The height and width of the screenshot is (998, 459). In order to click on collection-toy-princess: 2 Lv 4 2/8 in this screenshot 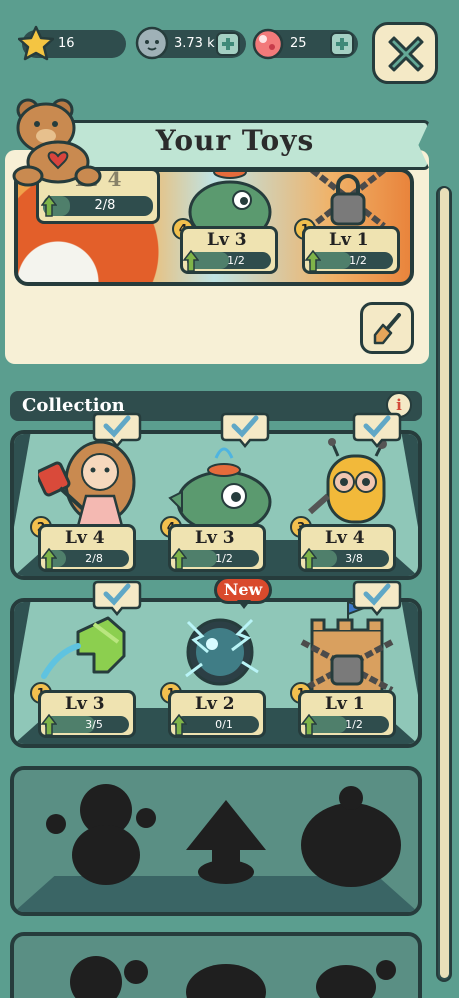, I will do `click(94, 504)`.